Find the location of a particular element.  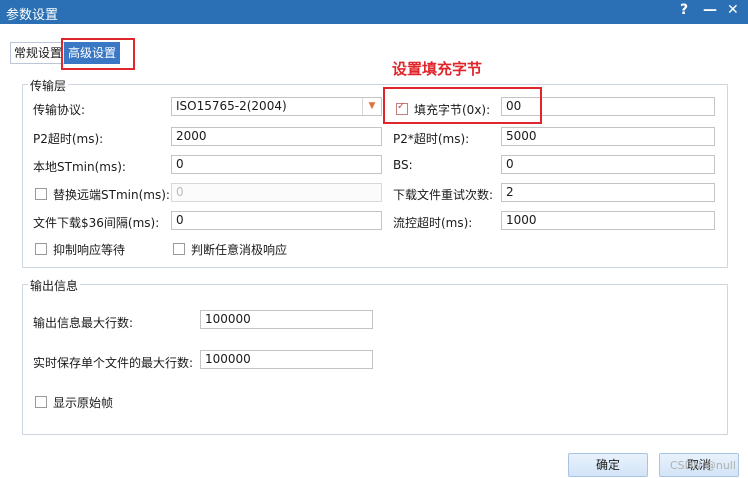

fill-byte-input: 00 is located at coordinates (608, 106).